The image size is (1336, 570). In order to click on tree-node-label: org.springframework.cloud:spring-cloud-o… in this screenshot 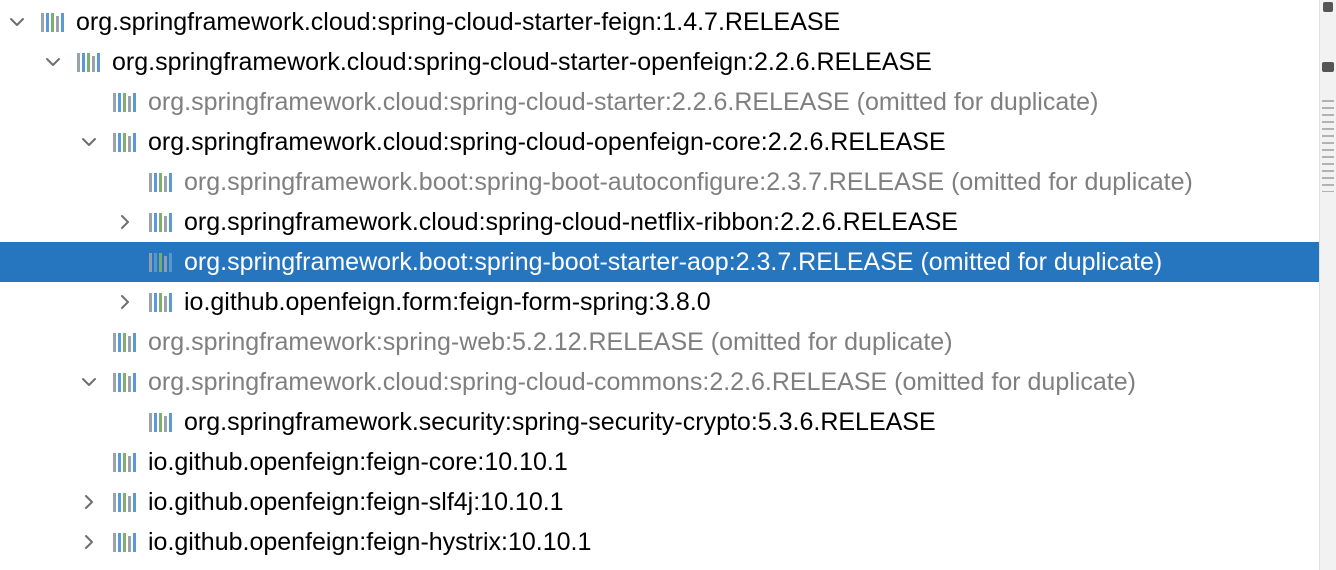, I will do `click(547, 142)`.